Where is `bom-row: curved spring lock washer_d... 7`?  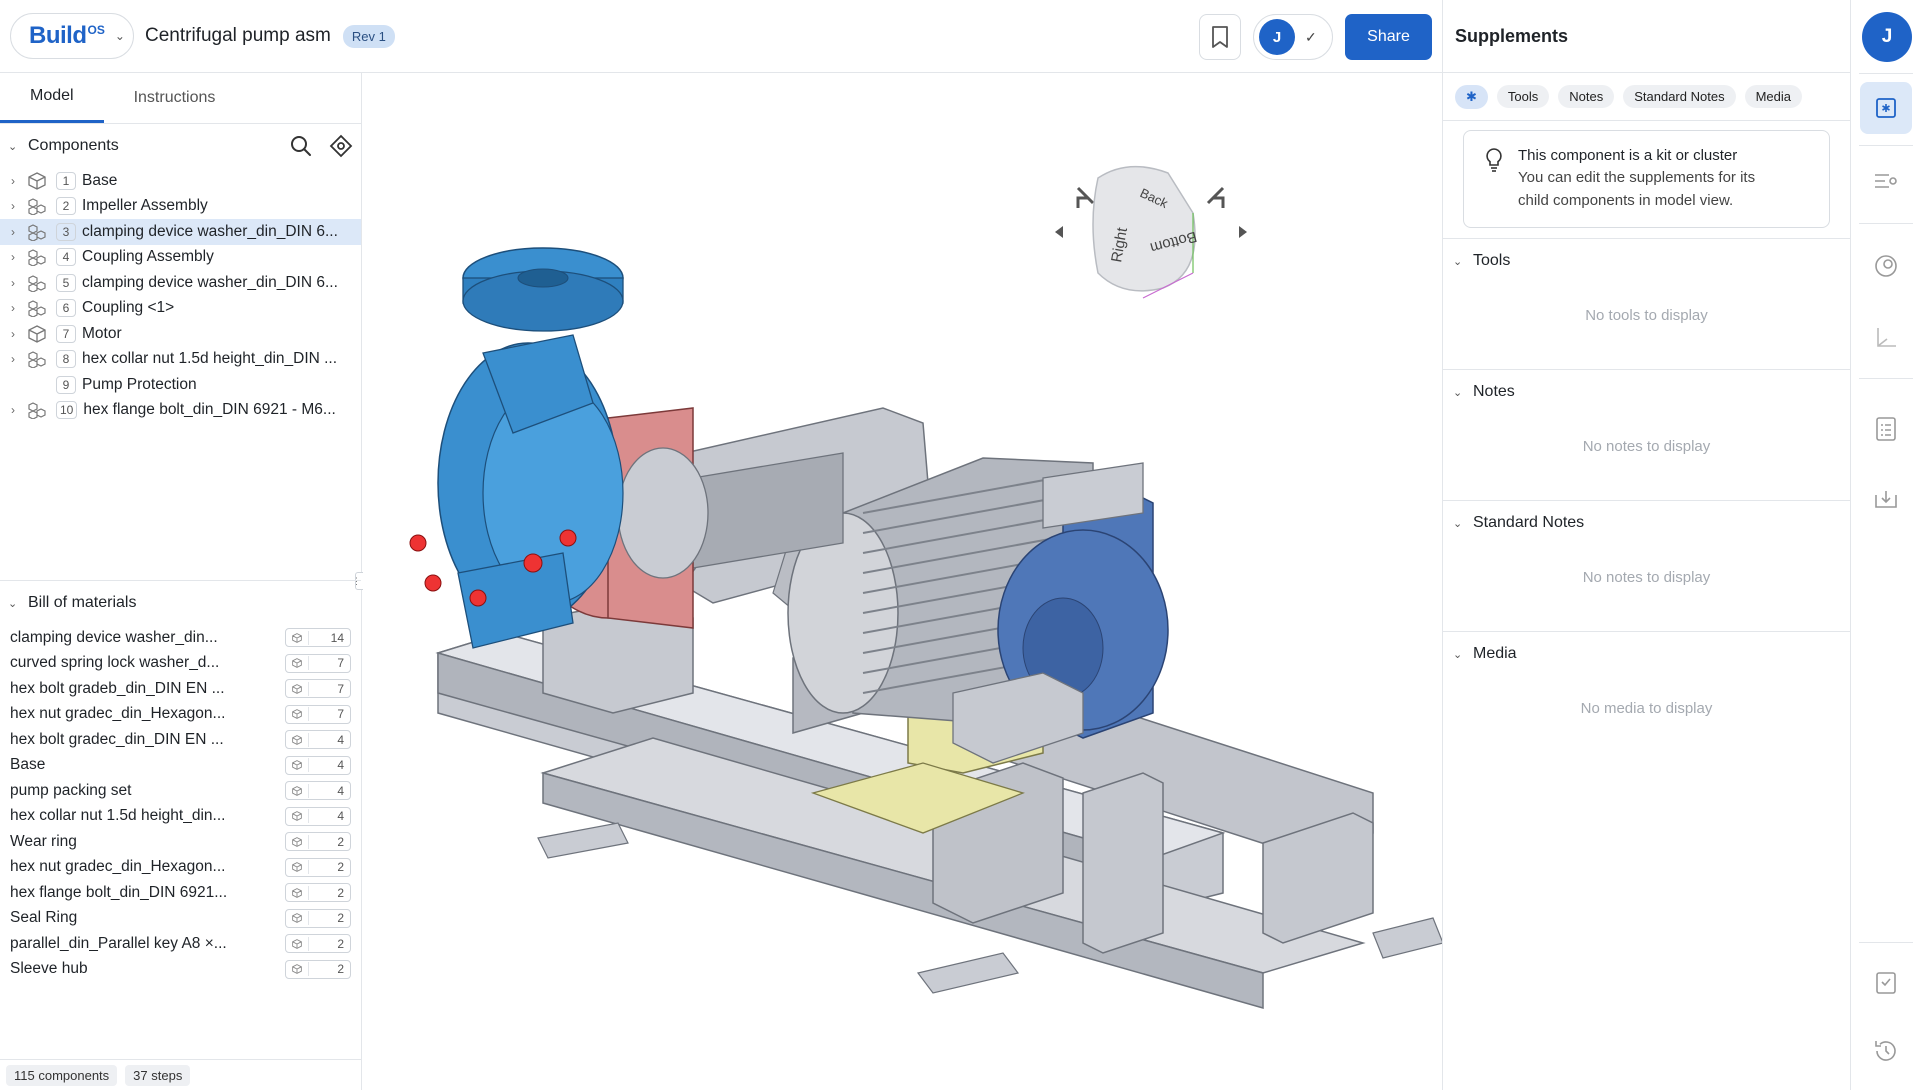 bom-row: curved spring lock washer_d... 7 is located at coordinates (180, 664).